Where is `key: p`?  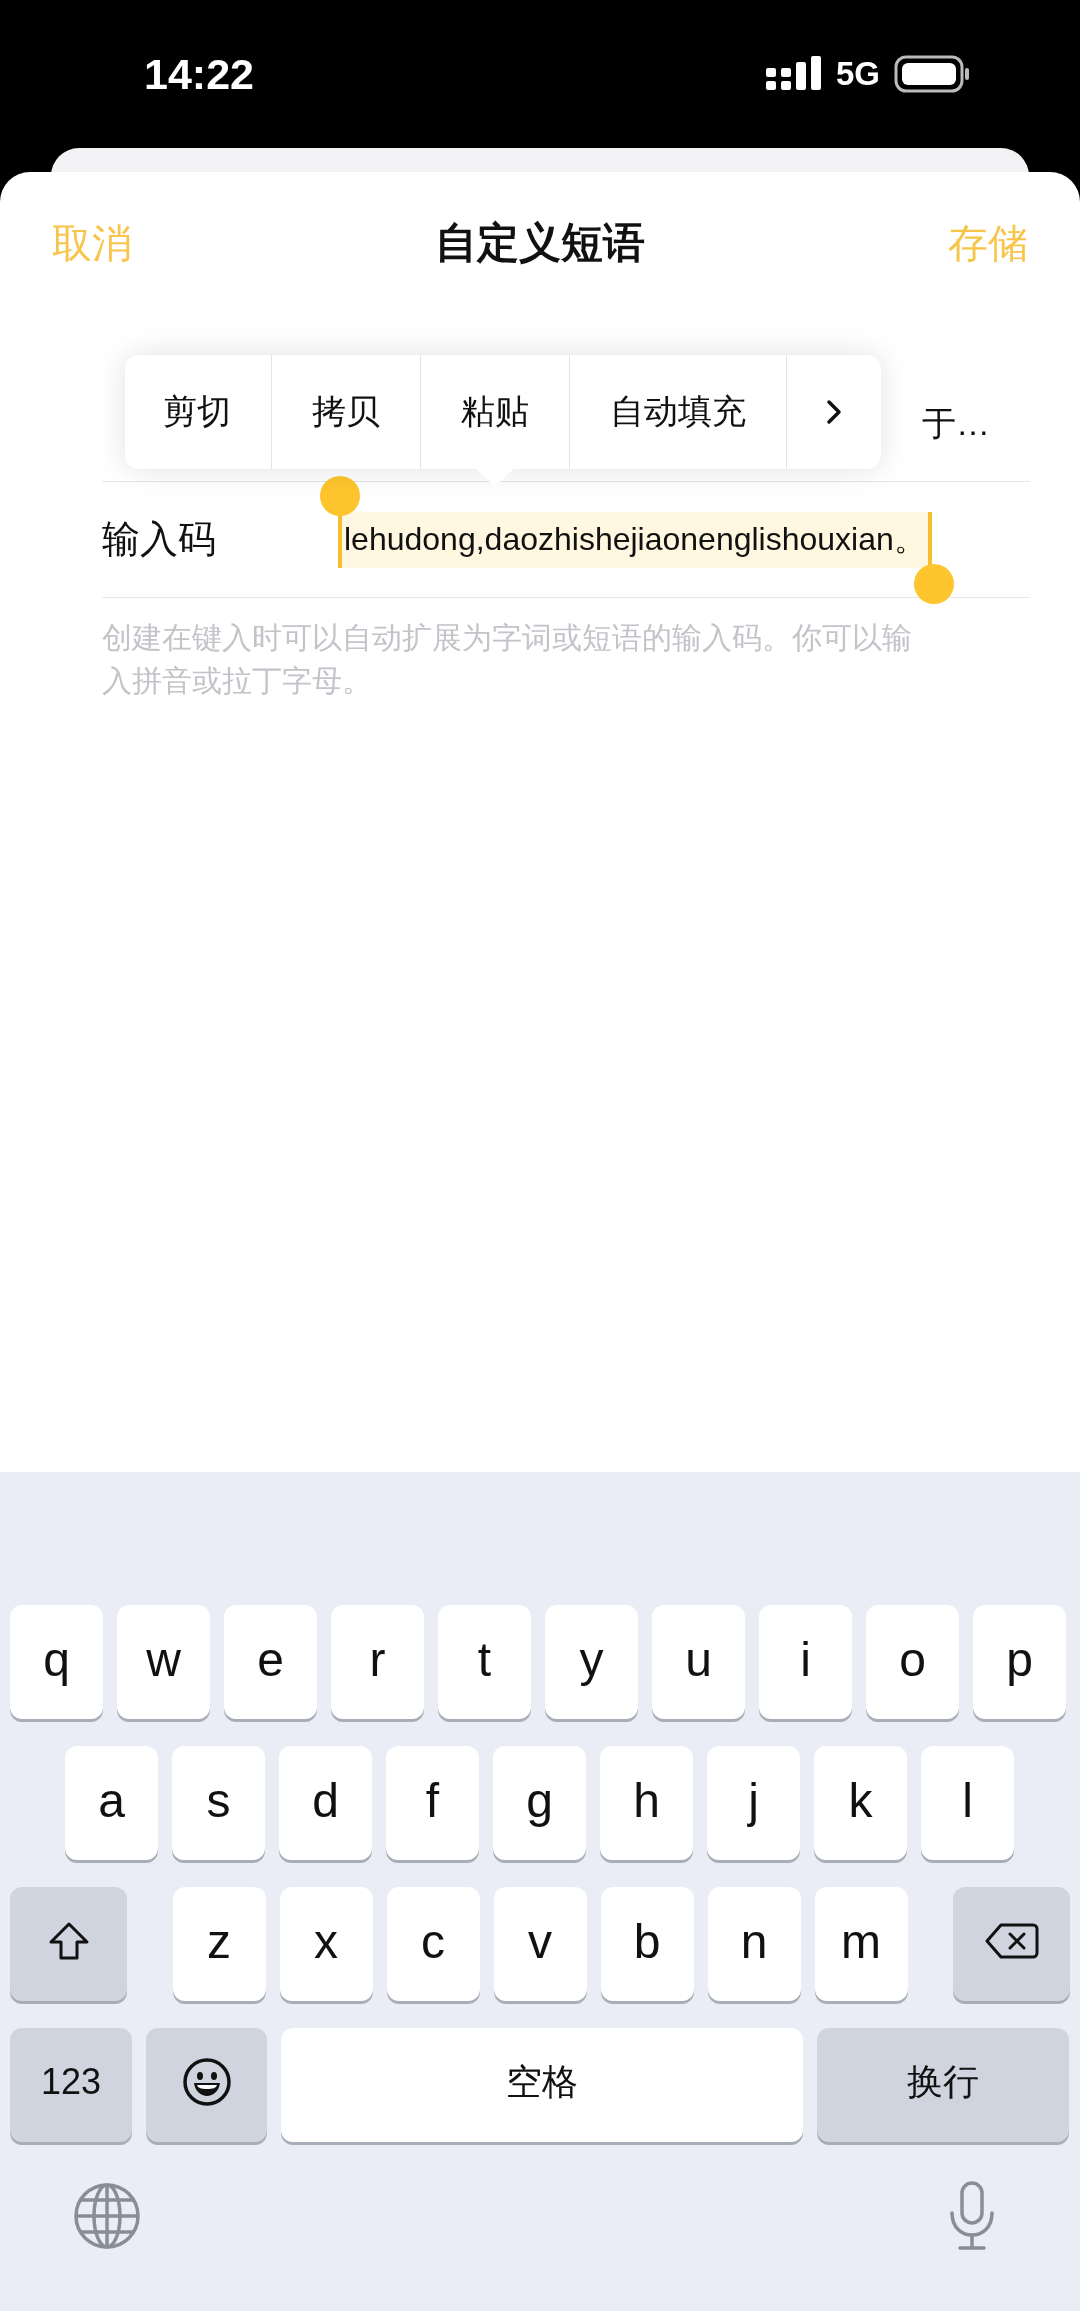
key: p is located at coordinates (1019, 1662).